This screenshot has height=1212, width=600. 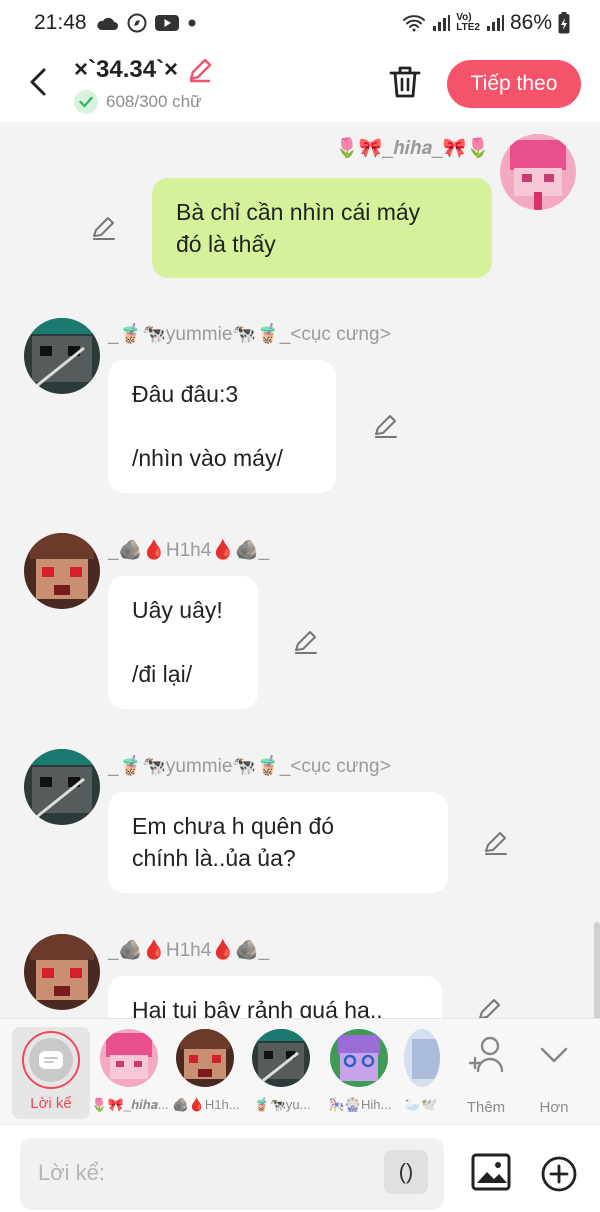 What do you see at coordinates (144, 85) in the screenshot?
I see `title-area: ×`34.34`× 608/300 chữ` at bounding box center [144, 85].